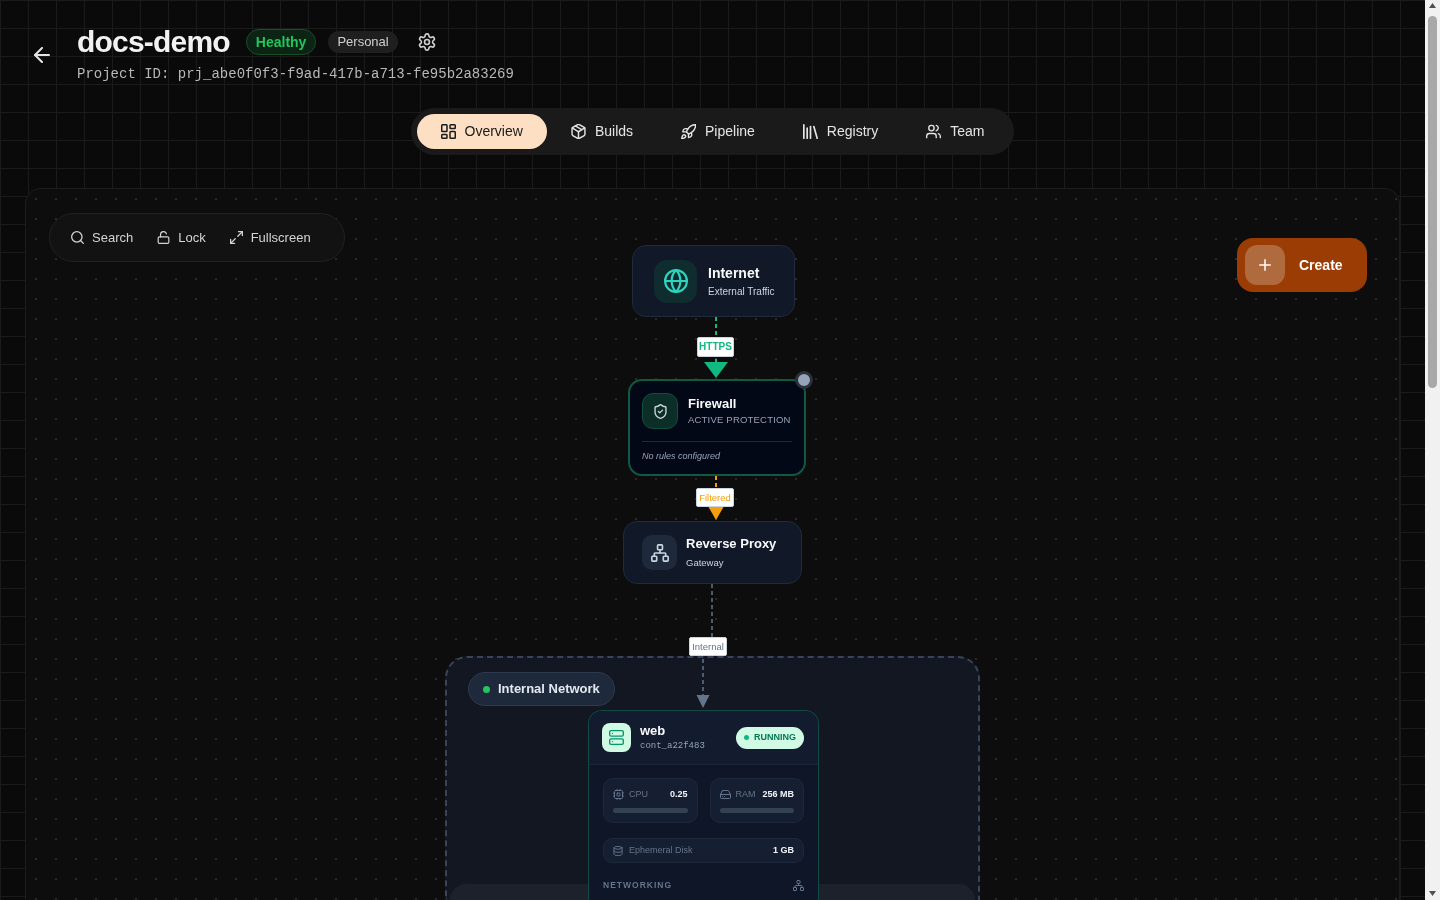 The image size is (1440, 900). Describe the element at coordinates (448, 131) in the screenshot. I see `grid-icon` at that location.